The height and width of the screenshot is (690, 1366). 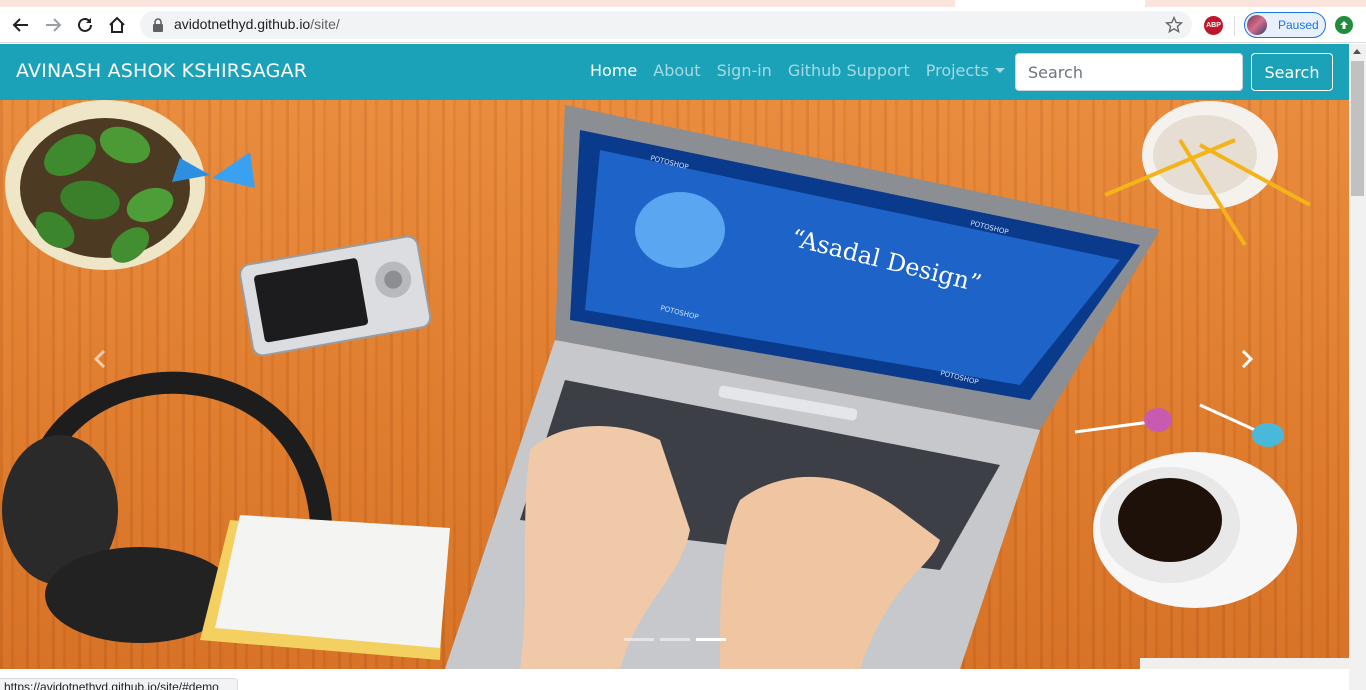 What do you see at coordinates (1050, 3) in the screenshot?
I see `active-tab` at bounding box center [1050, 3].